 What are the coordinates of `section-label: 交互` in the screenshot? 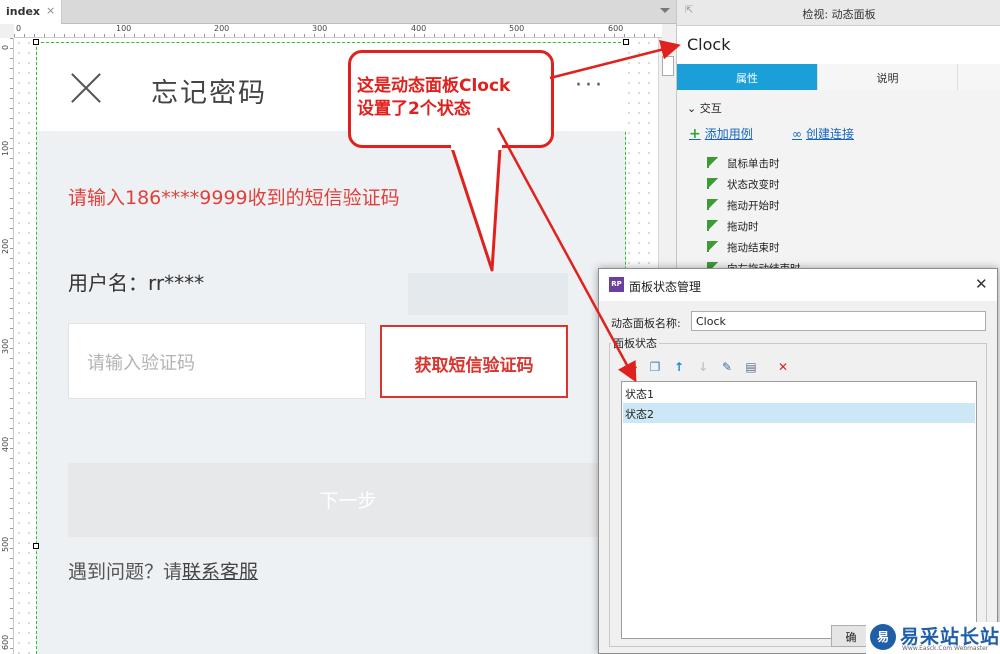 It's located at (710, 108).